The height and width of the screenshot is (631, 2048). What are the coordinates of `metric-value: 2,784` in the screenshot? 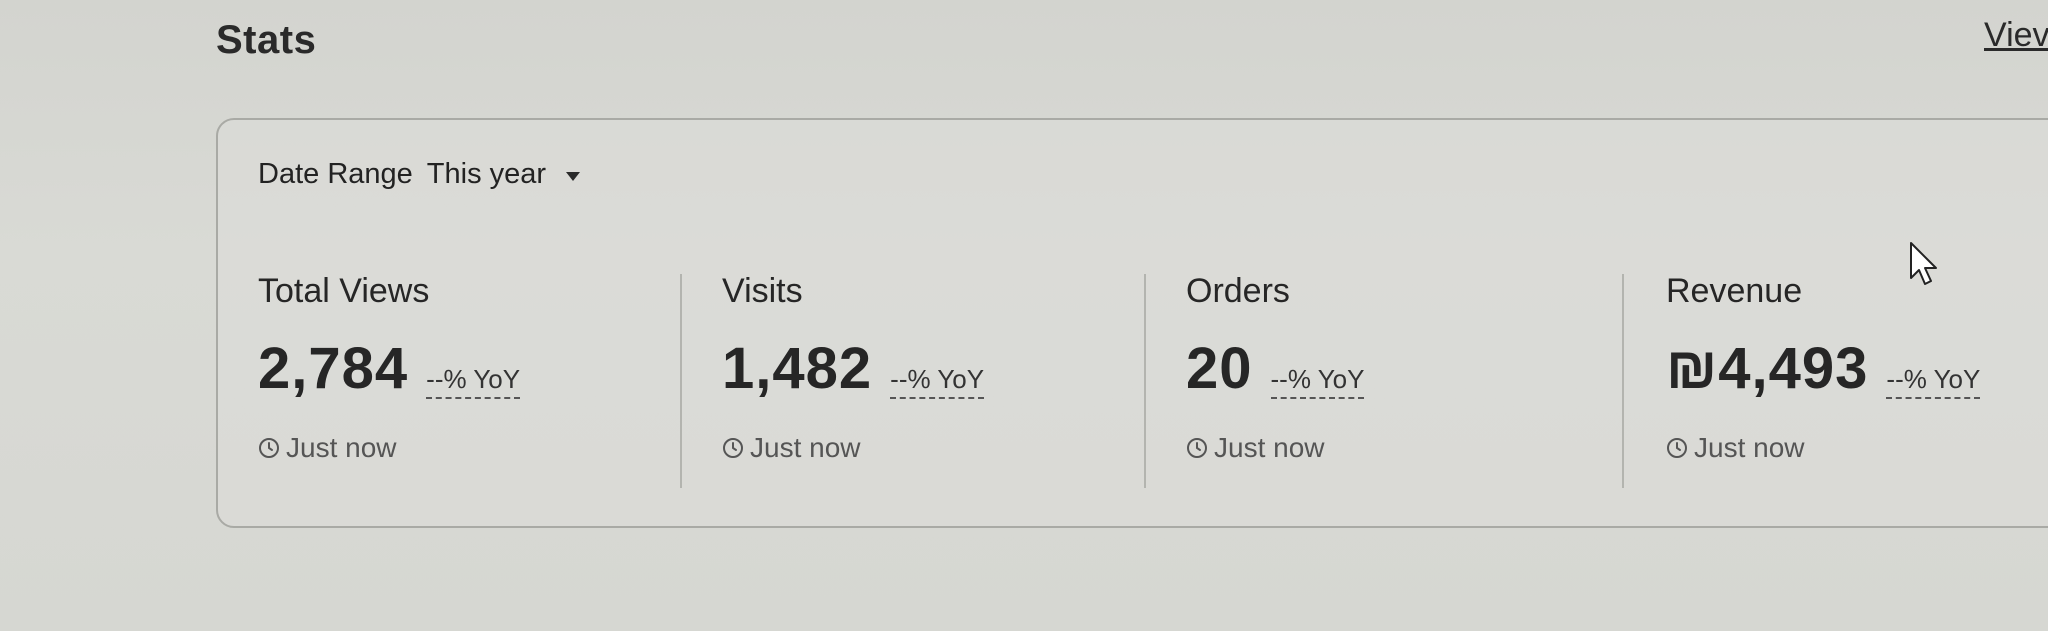 It's located at (333, 368).